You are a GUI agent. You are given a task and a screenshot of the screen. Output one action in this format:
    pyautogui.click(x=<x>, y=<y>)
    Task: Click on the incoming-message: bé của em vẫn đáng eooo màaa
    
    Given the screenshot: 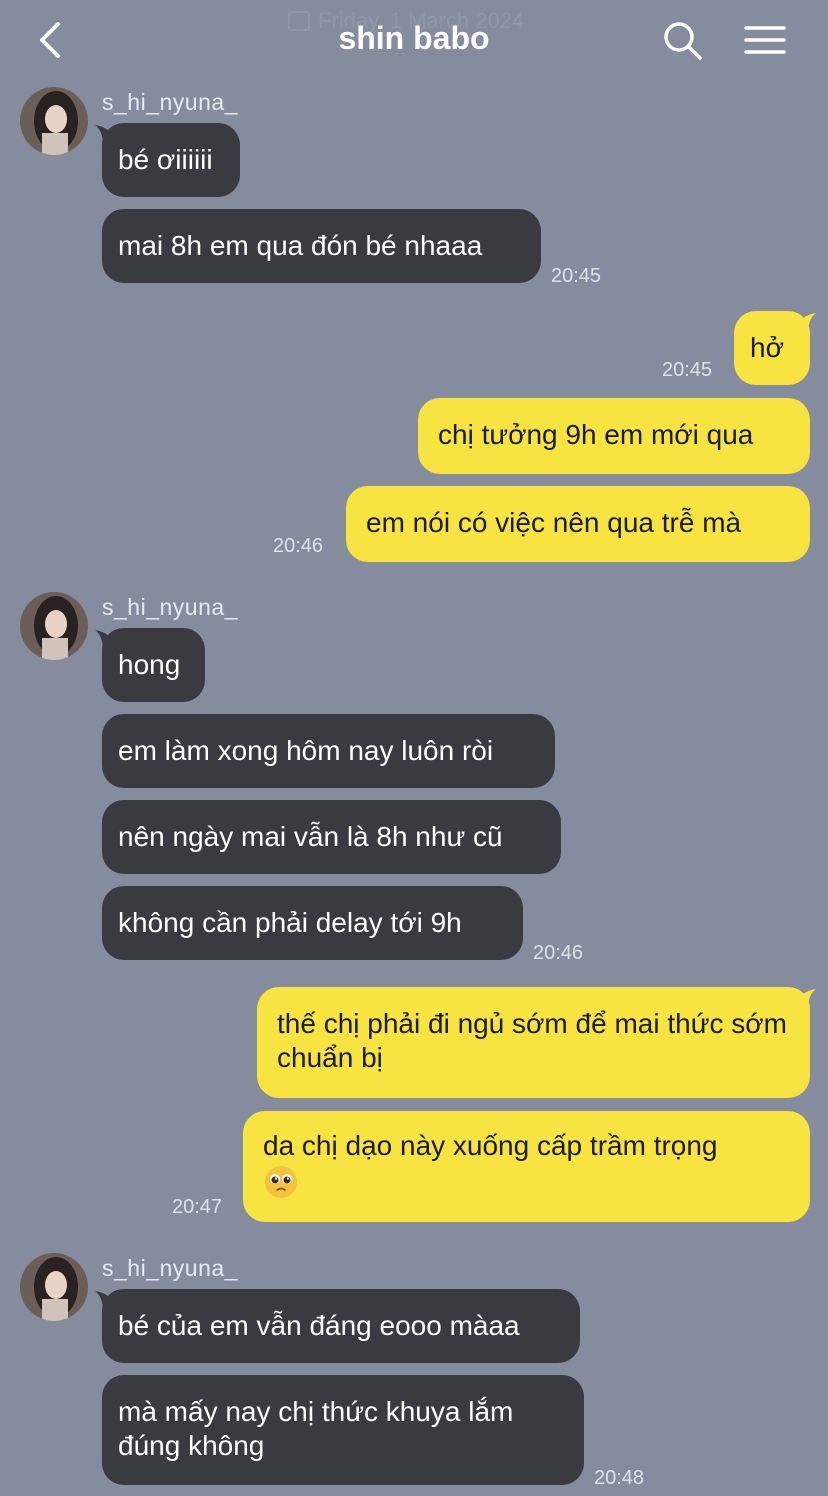 What is the action you would take?
    pyautogui.click(x=341, y=1326)
    